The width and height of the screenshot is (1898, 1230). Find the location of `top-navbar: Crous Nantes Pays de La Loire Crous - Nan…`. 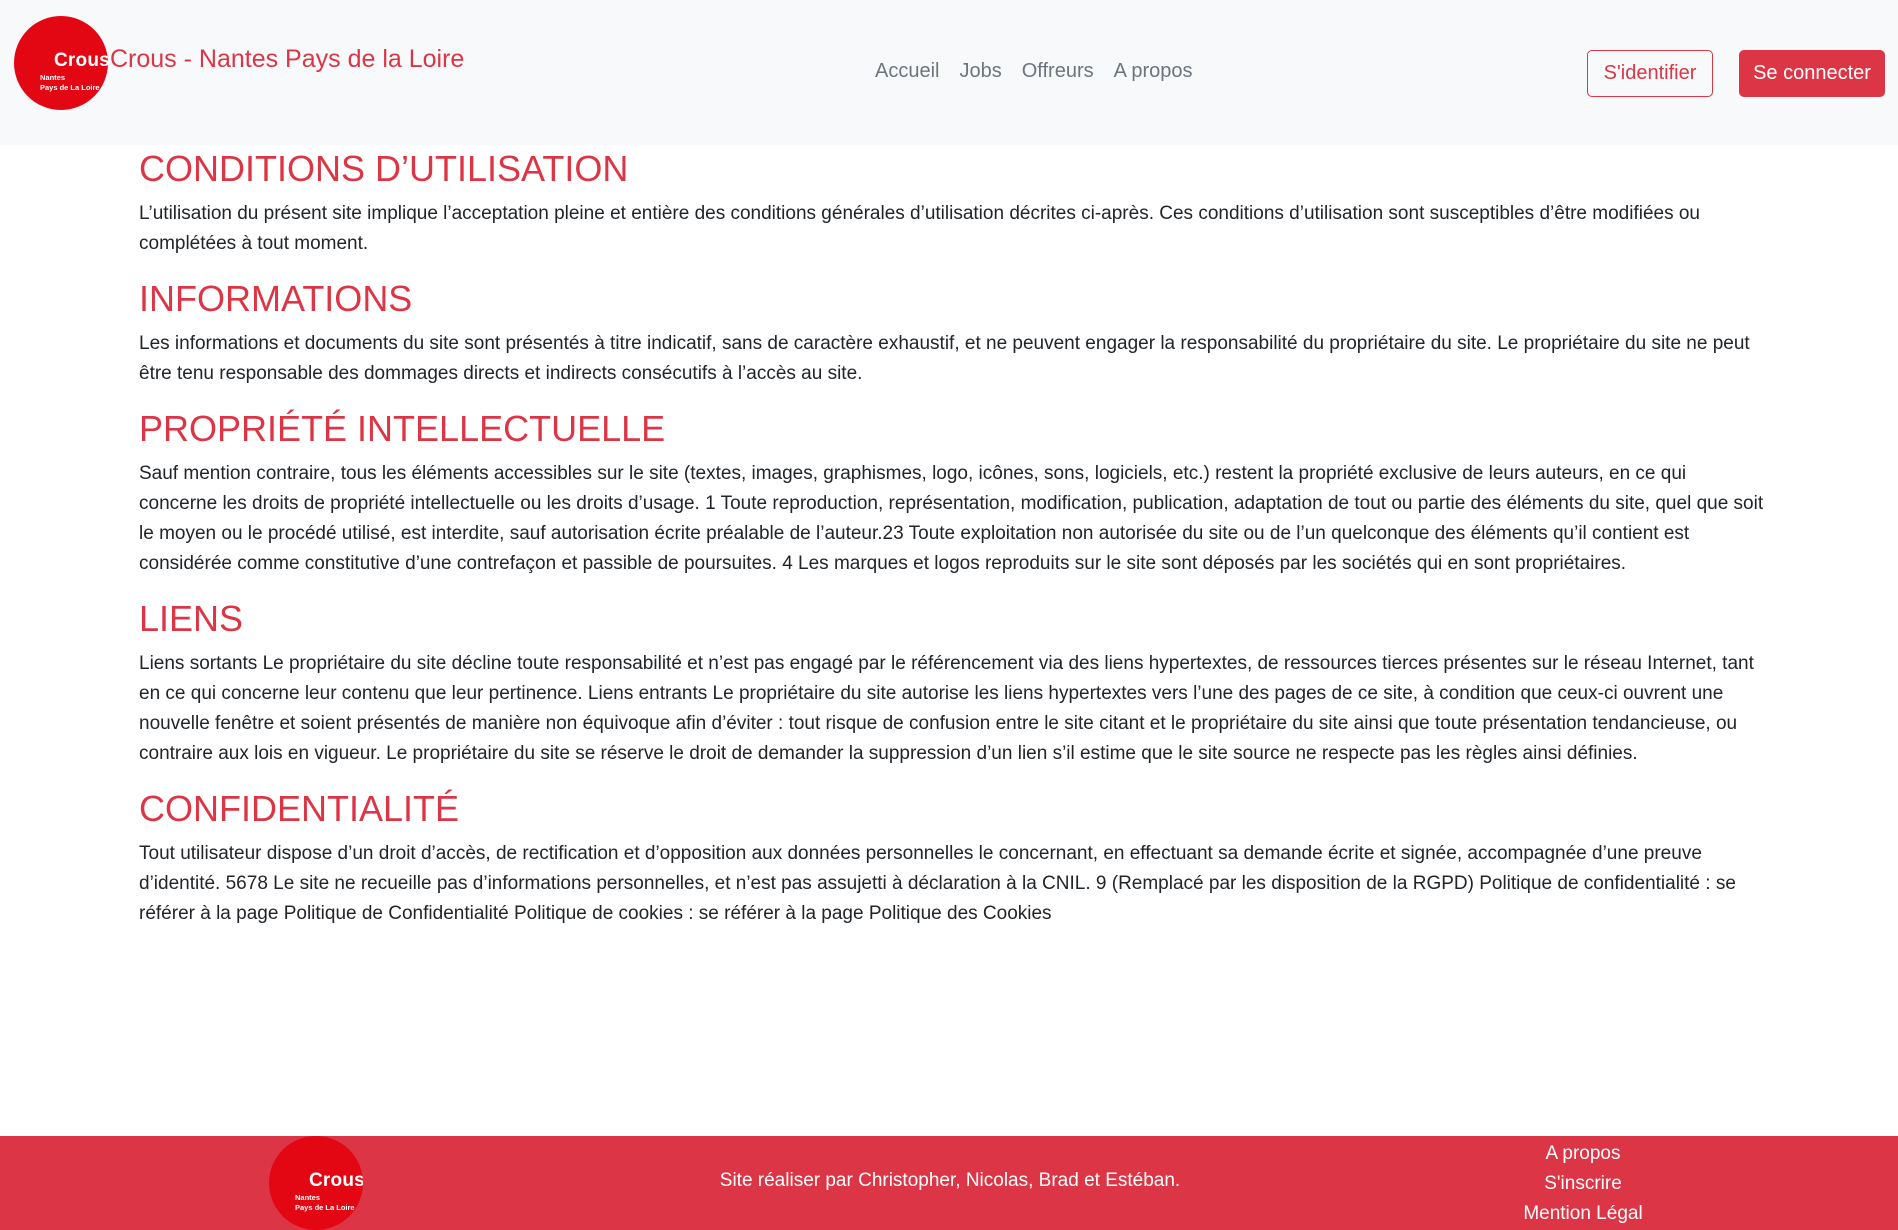

top-navbar: Crous Nantes Pays de La Loire Crous - Nan… is located at coordinates (949, 72).